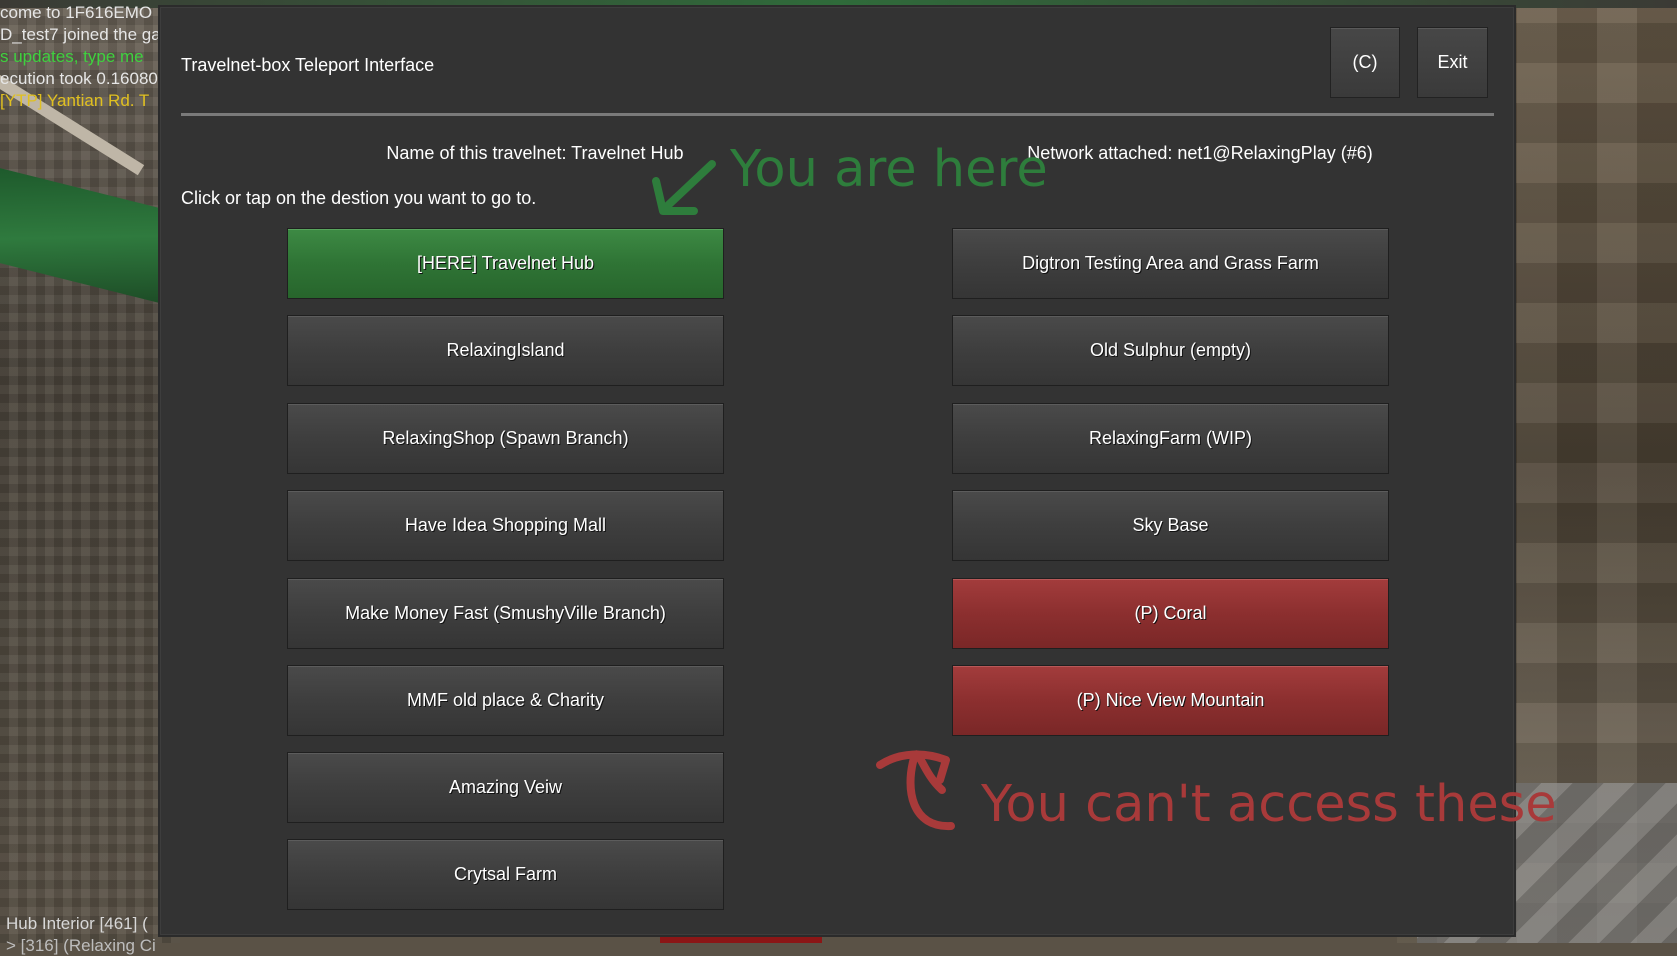  What do you see at coordinates (505, 700) in the screenshot?
I see `destination-button: MMF old place & Charity` at bounding box center [505, 700].